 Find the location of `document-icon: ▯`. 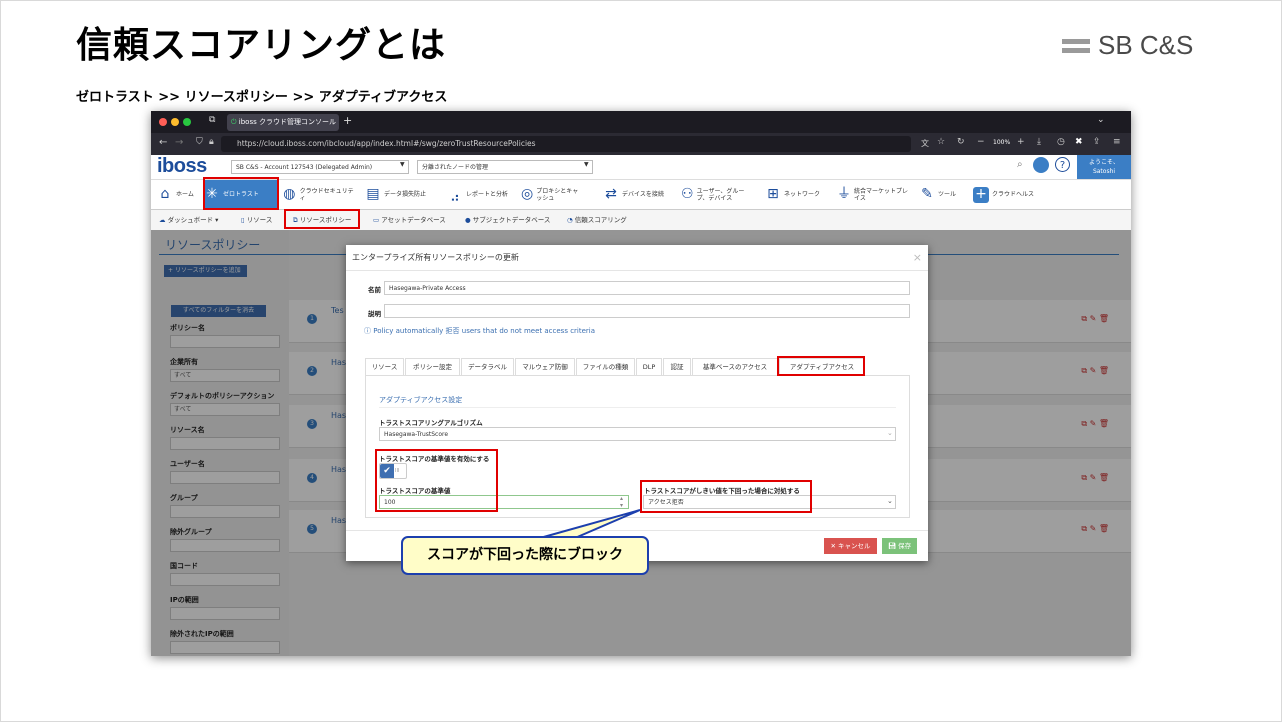

document-icon: ▯ is located at coordinates (243, 220).